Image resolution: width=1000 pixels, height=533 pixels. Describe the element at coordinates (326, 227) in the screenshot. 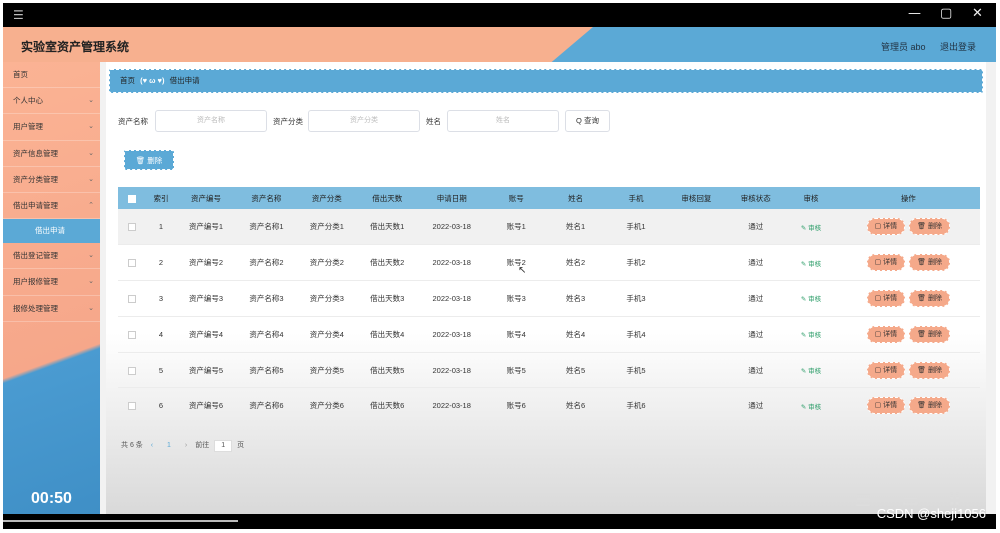

I see `cell-type: 资产分类1` at that location.